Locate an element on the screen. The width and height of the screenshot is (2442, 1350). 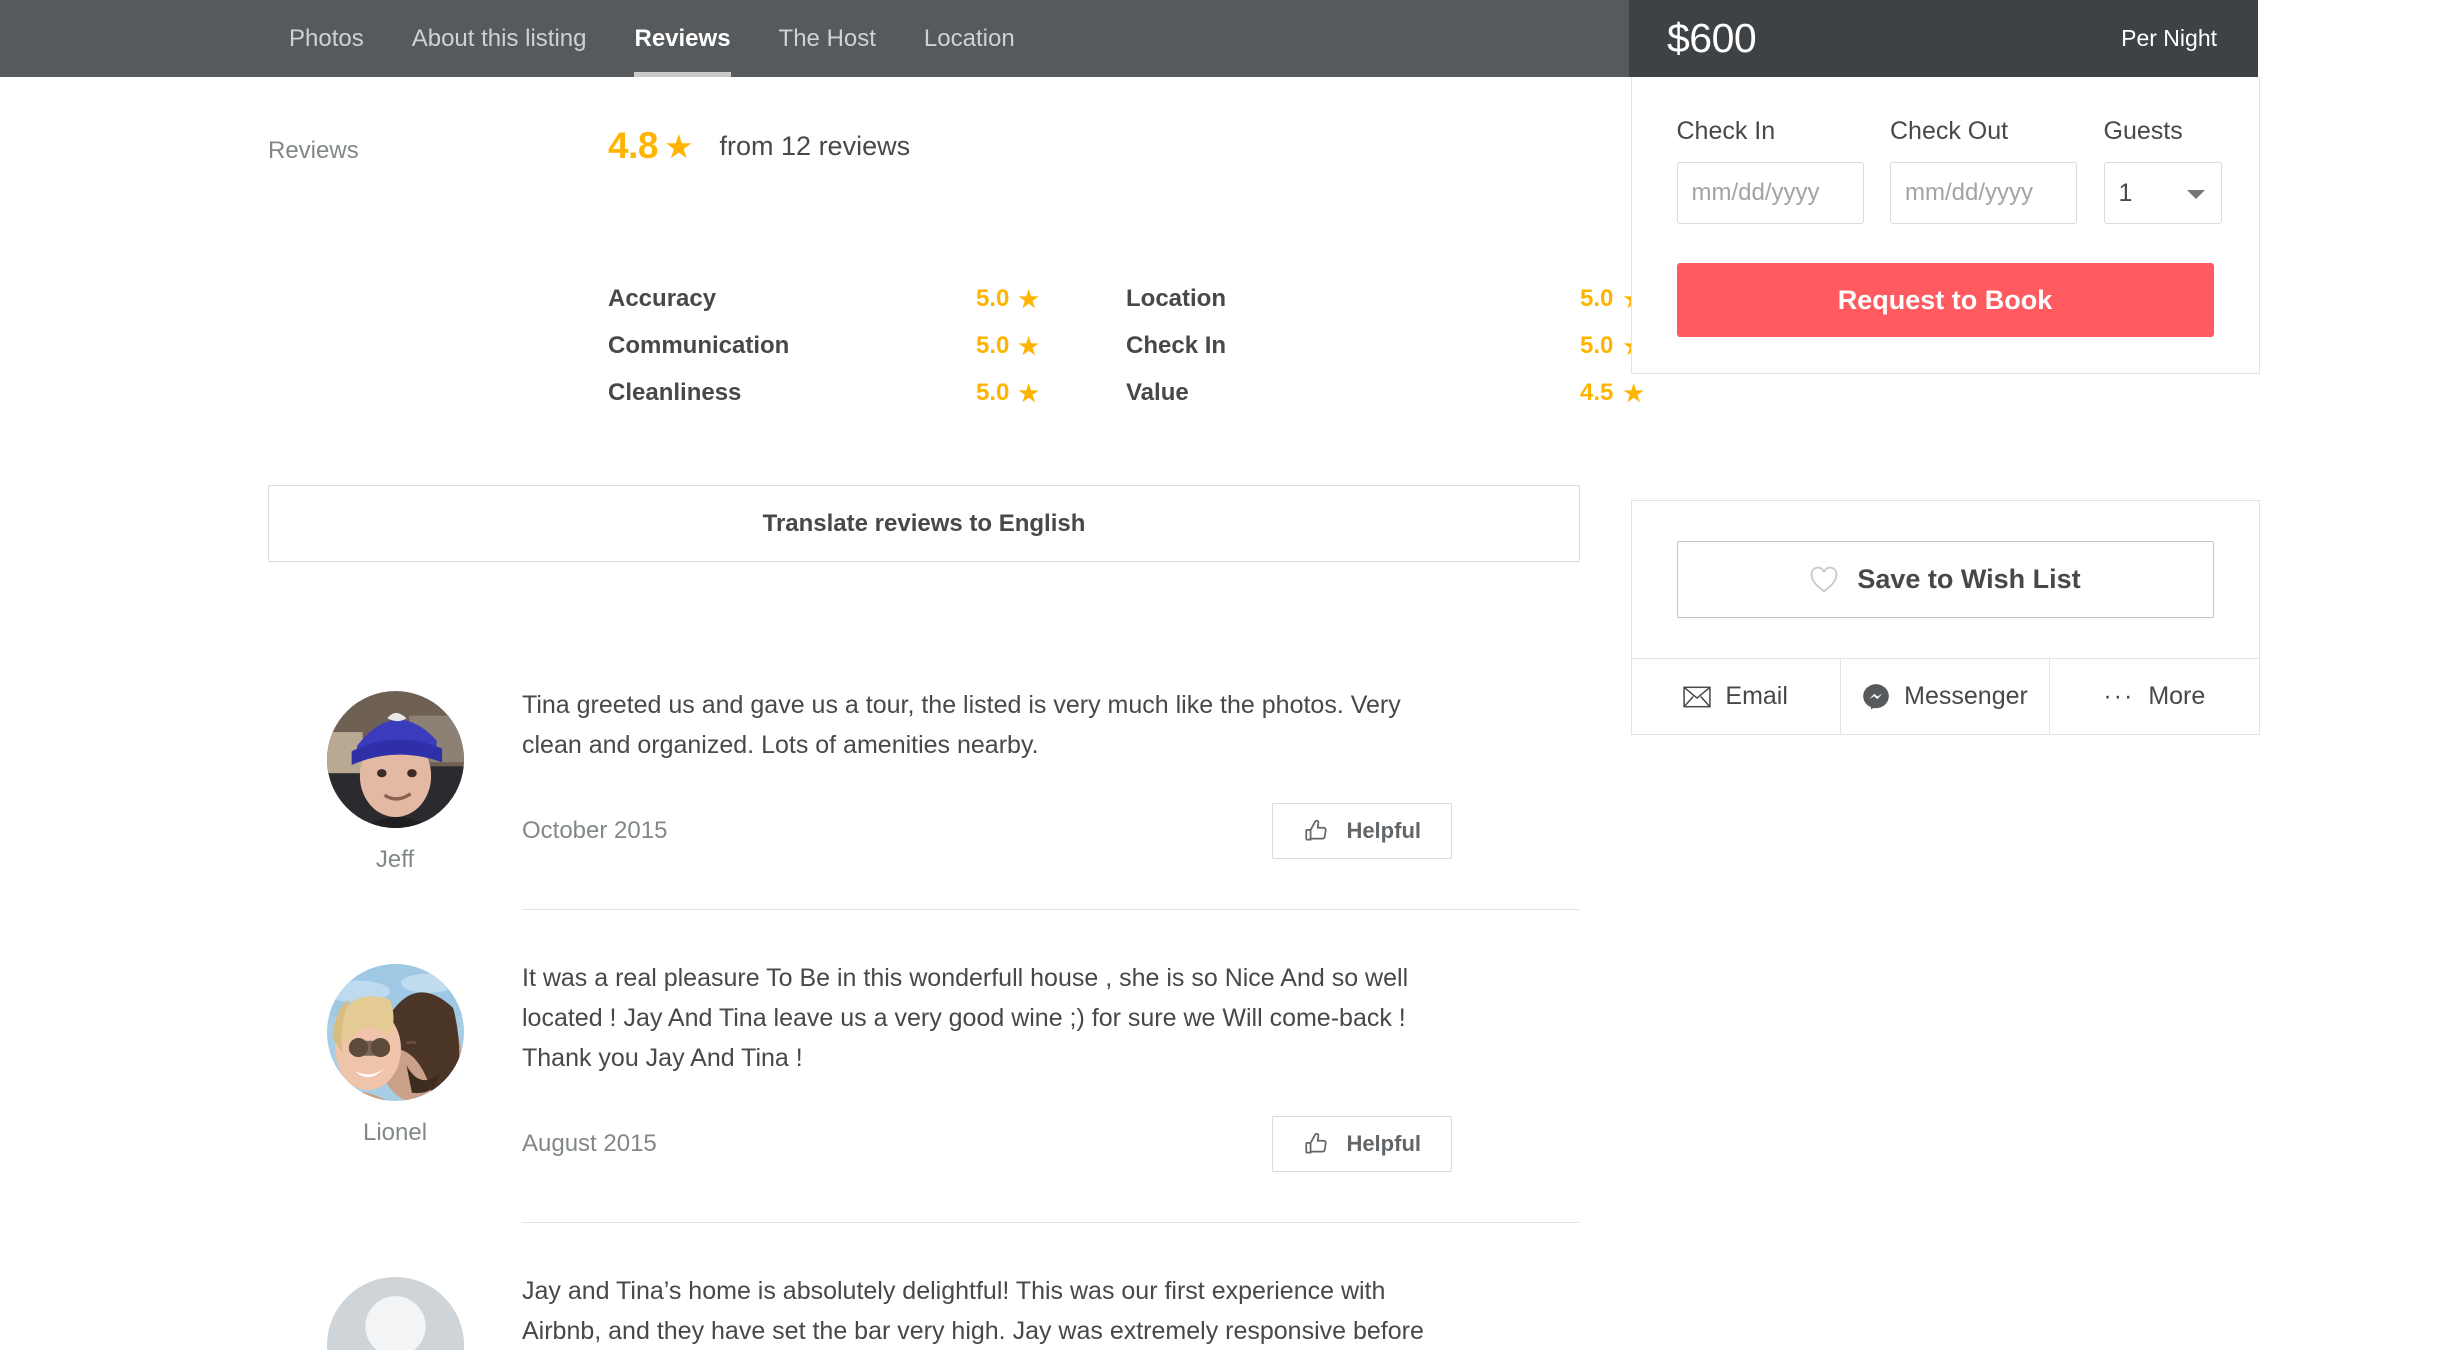
chevron-down-icon is located at coordinates (2195, 194).